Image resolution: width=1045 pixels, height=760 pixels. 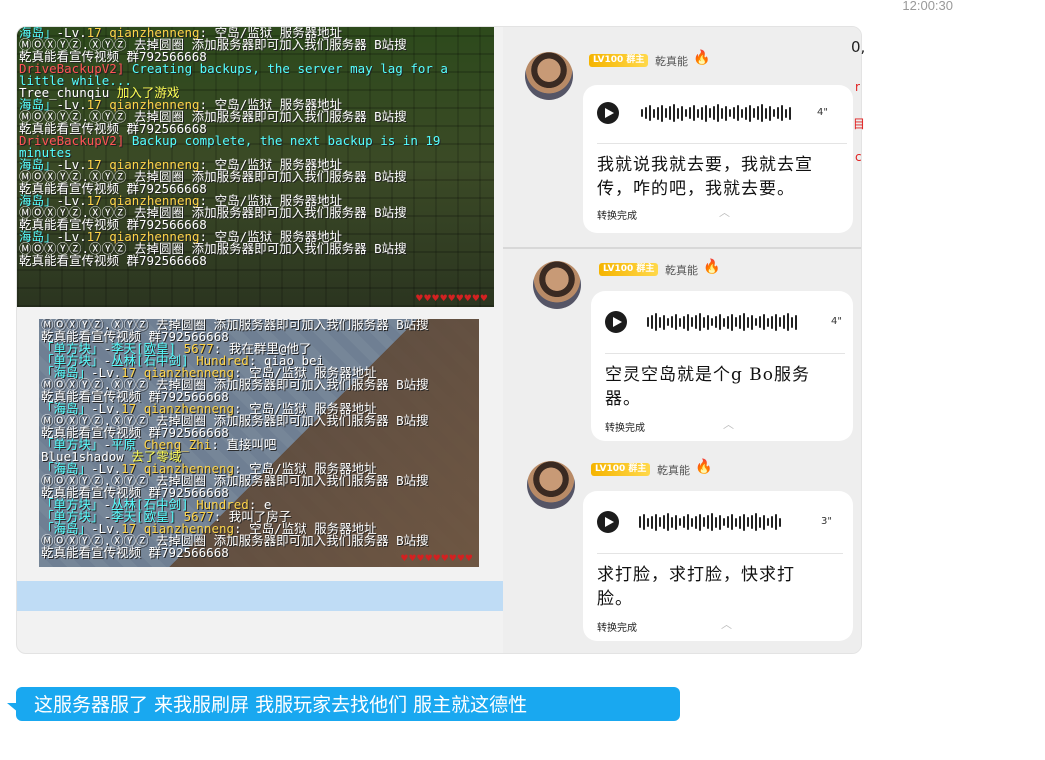 What do you see at coordinates (260, 596) in the screenshot?
I see `chat-input-bar` at bounding box center [260, 596].